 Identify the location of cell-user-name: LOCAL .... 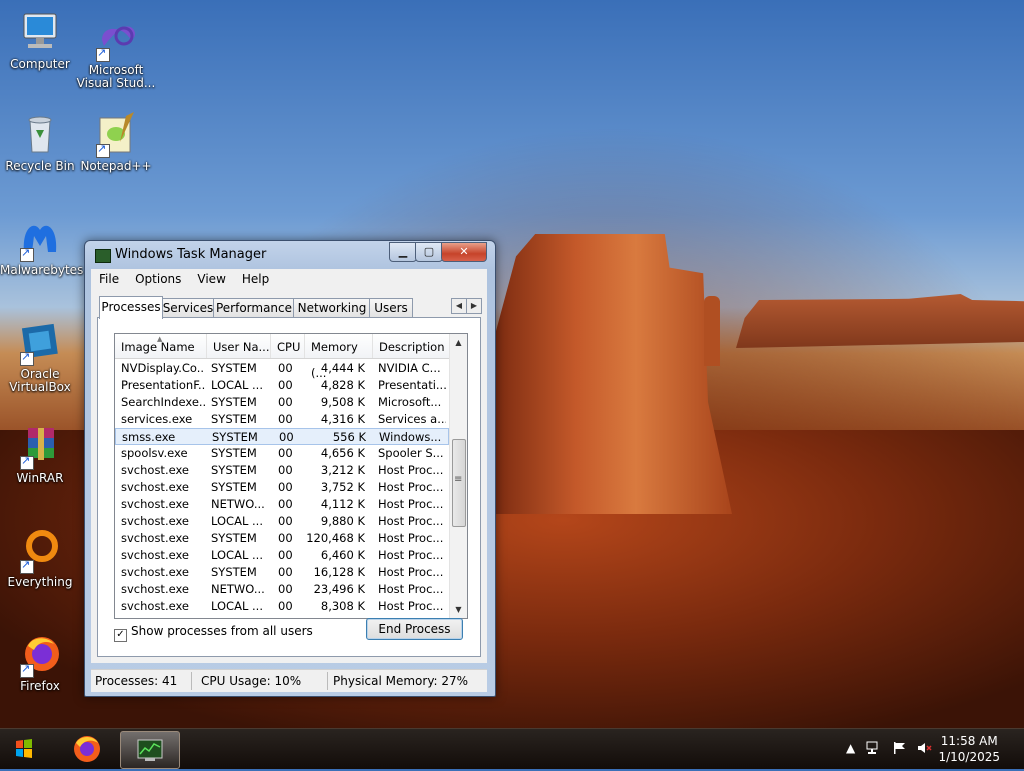
(237, 606).